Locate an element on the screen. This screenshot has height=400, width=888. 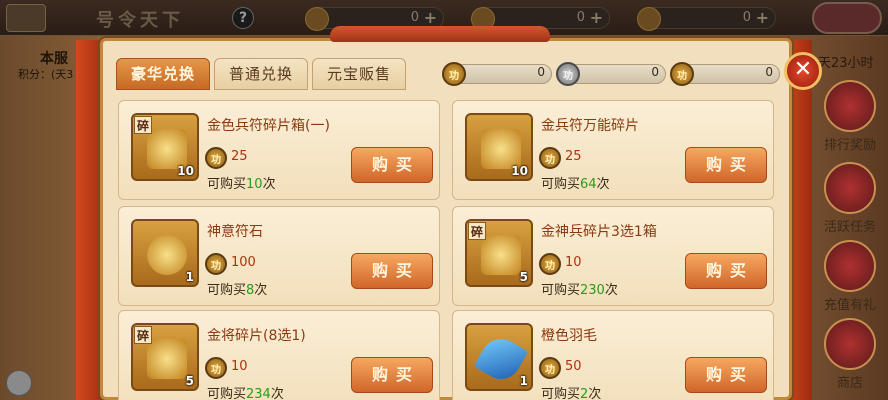
item-card: 1 神意符石 功 100 可购买8次 购买 is located at coordinates (279, 256).